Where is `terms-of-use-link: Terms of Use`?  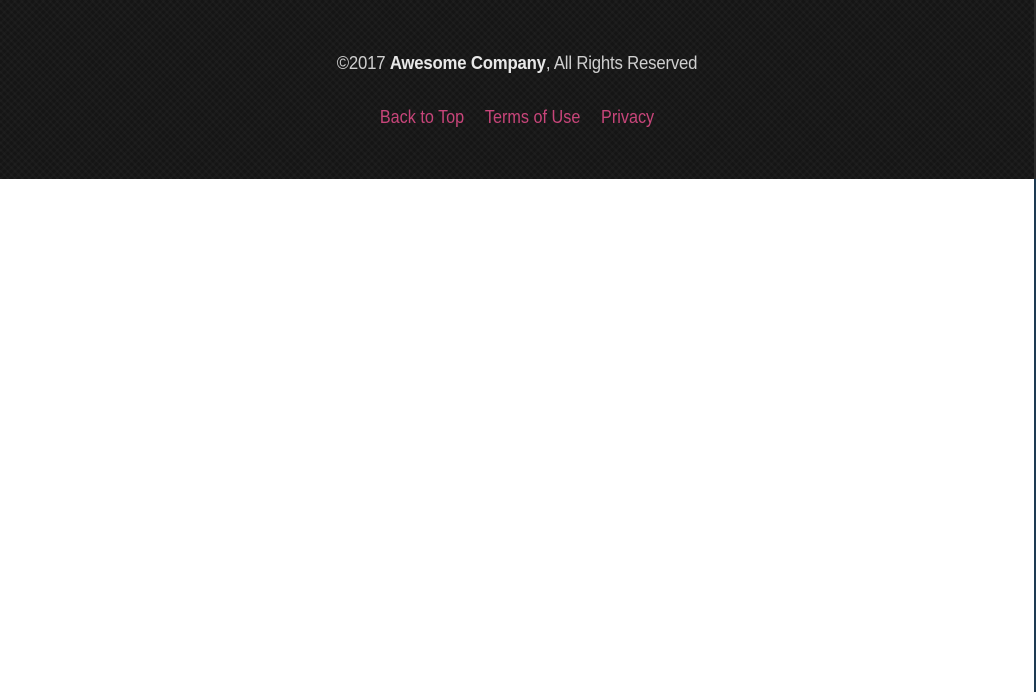
terms-of-use-link: Terms of Use is located at coordinates (532, 117).